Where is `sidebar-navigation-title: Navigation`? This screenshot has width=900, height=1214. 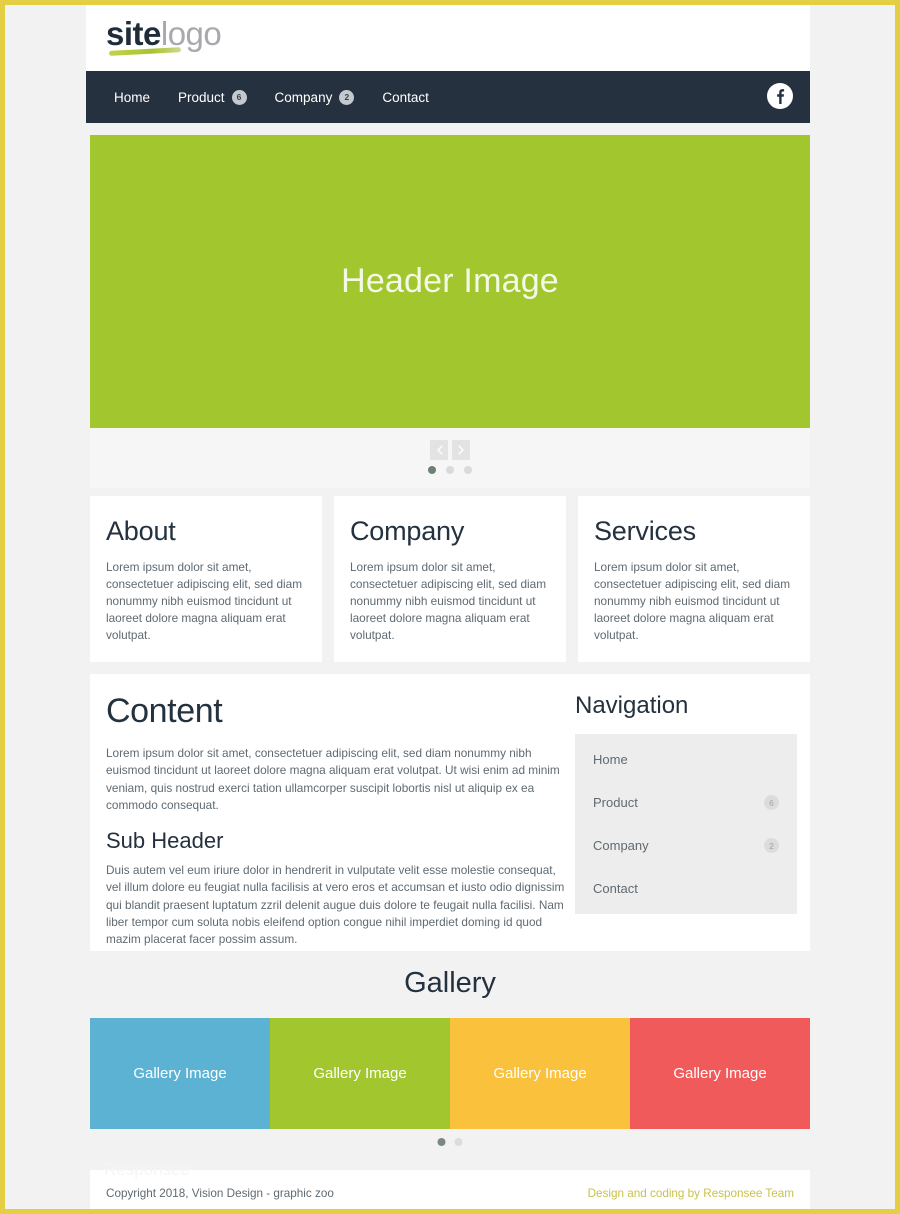
sidebar-navigation-title: Navigation is located at coordinates (632, 705).